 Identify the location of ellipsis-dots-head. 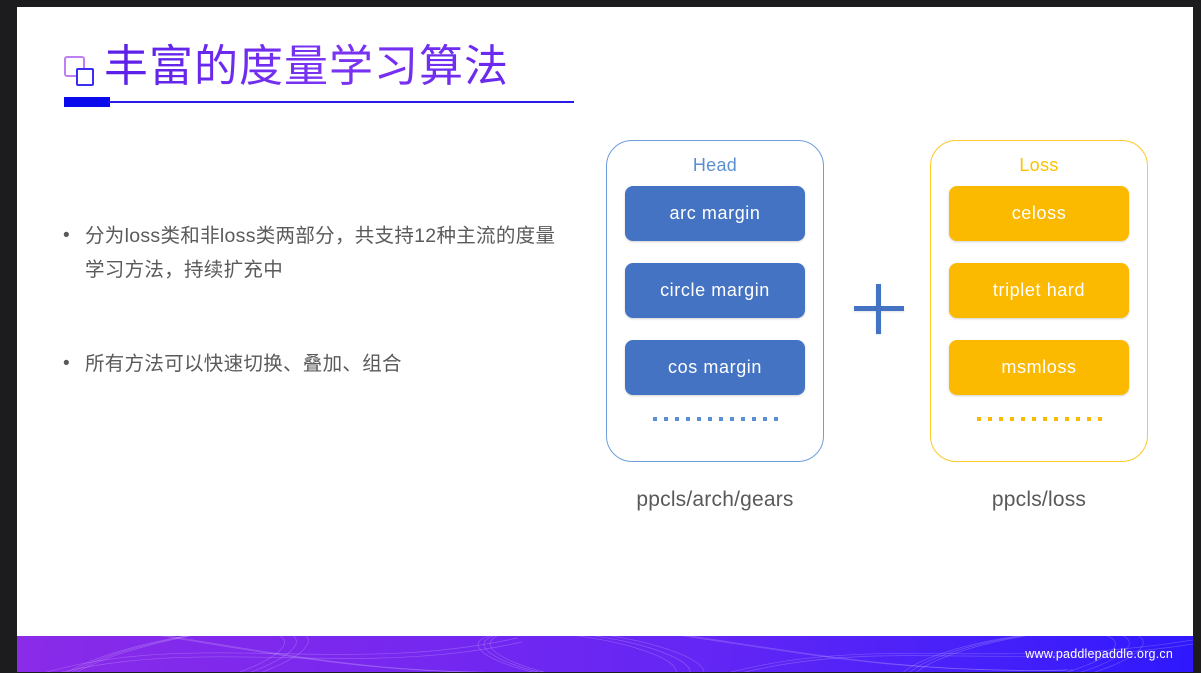
(715, 419).